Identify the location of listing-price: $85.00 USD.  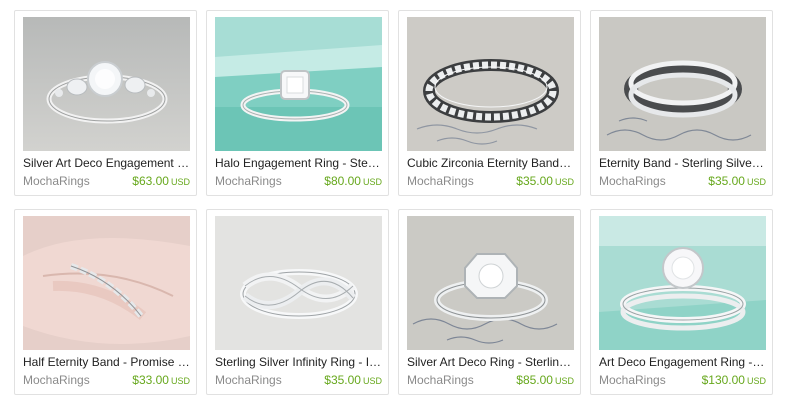
(545, 381).